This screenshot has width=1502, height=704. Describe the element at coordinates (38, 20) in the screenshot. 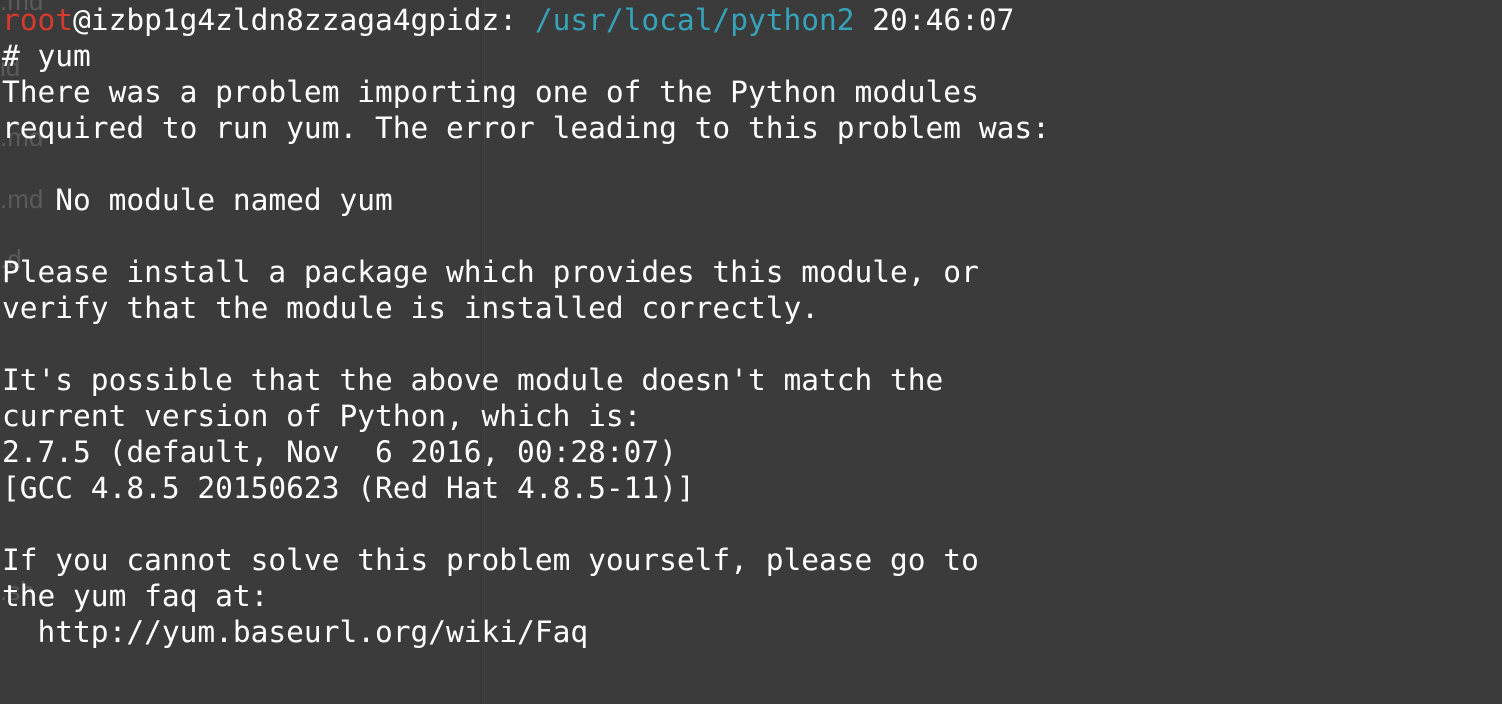

I see `prompt-user: root` at that location.